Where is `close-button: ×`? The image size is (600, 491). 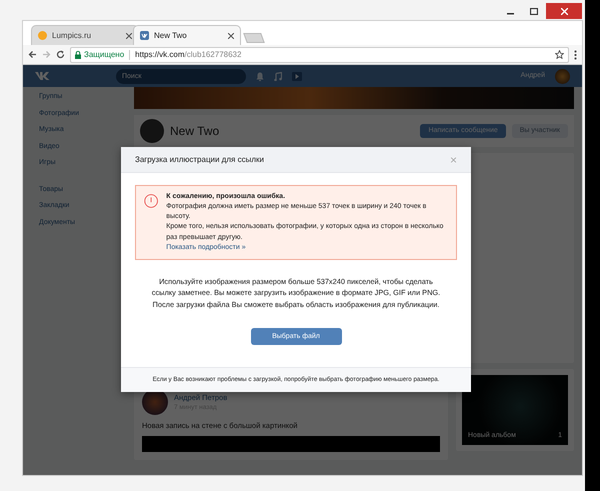 close-button: × is located at coordinates (453, 160).